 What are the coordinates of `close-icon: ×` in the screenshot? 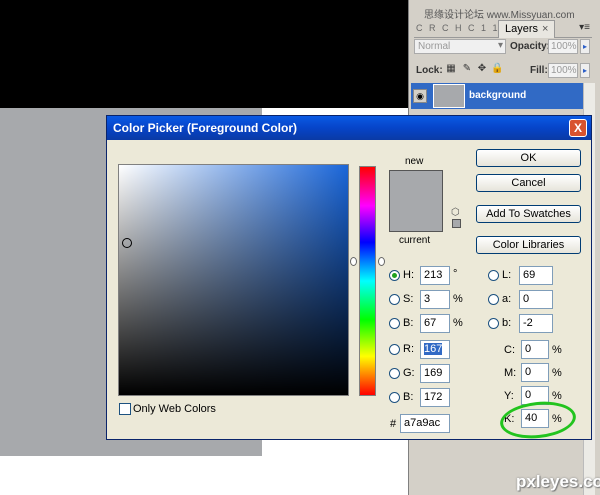 It's located at (545, 29).